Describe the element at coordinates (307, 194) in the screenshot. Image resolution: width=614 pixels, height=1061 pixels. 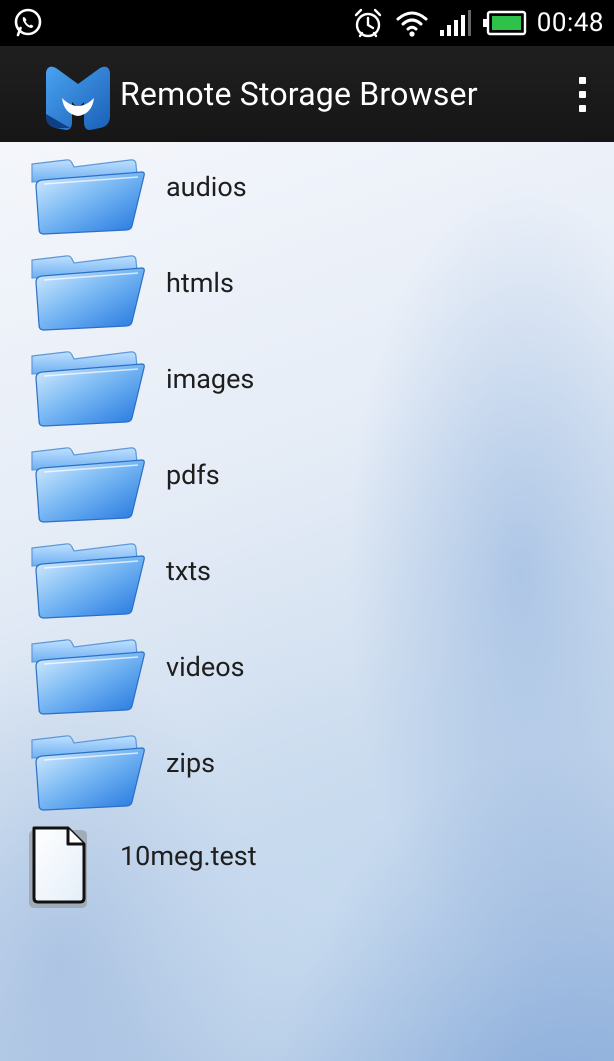
I see `list-item-folder: audios` at that location.